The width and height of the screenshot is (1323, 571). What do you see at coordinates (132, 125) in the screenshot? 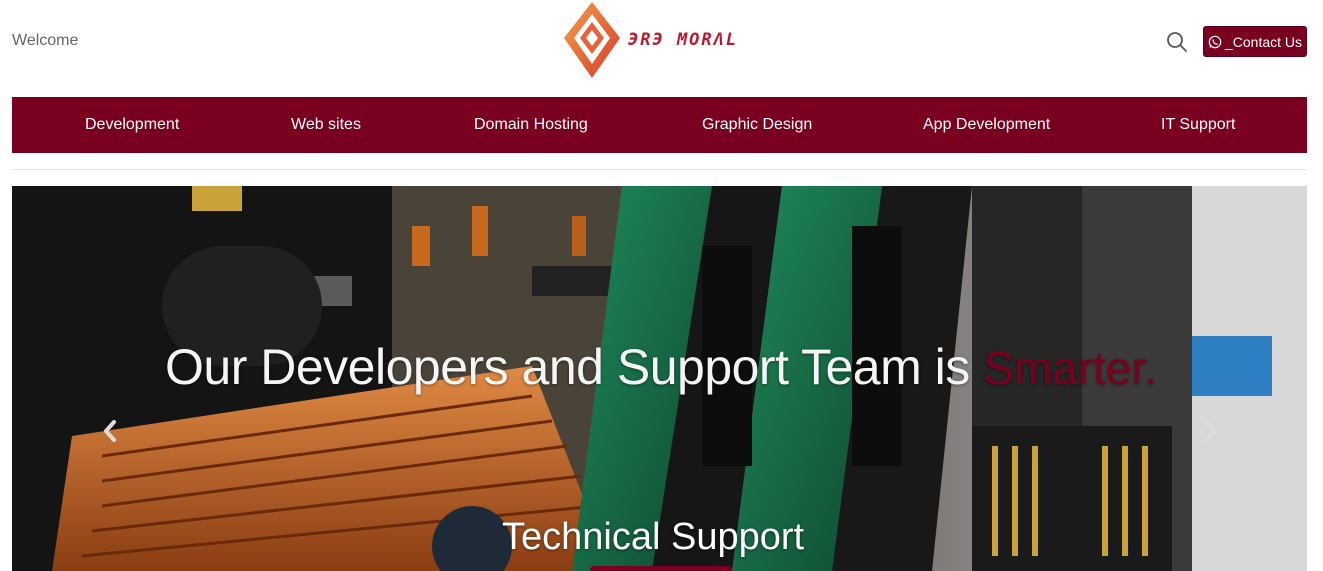
I see `nav-item-development: Development` at bounding box center [132, 125].